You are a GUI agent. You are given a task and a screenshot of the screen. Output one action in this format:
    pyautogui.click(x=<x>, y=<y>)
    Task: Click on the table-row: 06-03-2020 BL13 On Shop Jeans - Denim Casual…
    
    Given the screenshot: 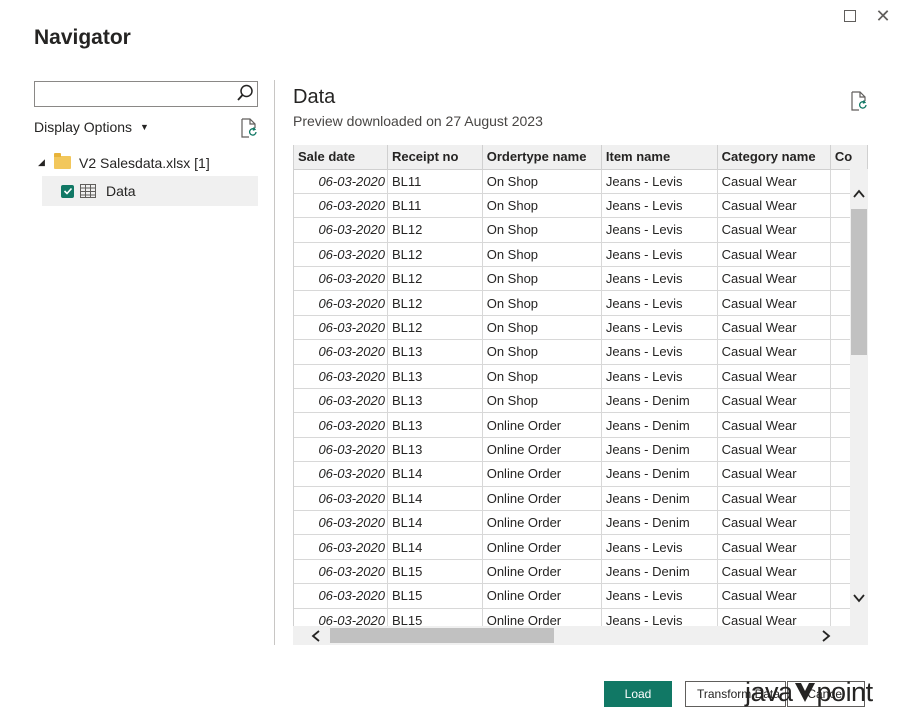 What is the action you would take?
    pyautogui.click(x=581, y=401)
    